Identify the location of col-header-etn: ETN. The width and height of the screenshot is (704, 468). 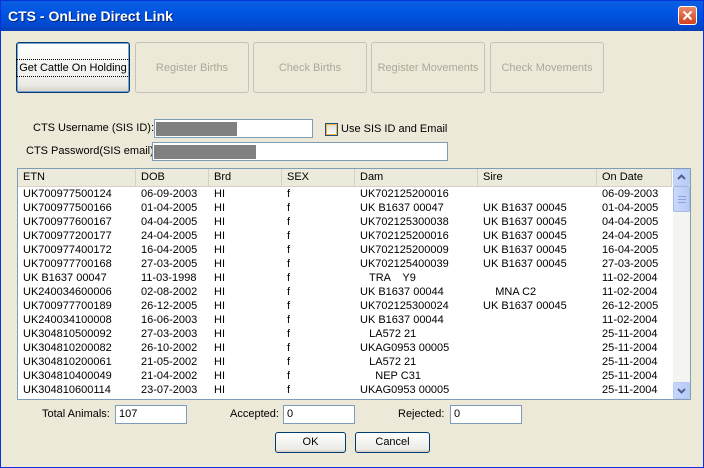
(77, 177).